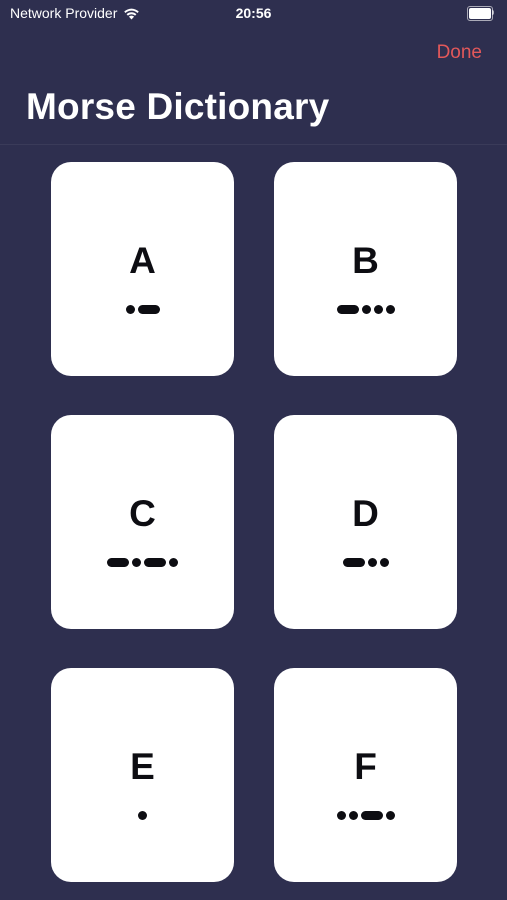  I want to click on card-letter: F, so click(365, 766).